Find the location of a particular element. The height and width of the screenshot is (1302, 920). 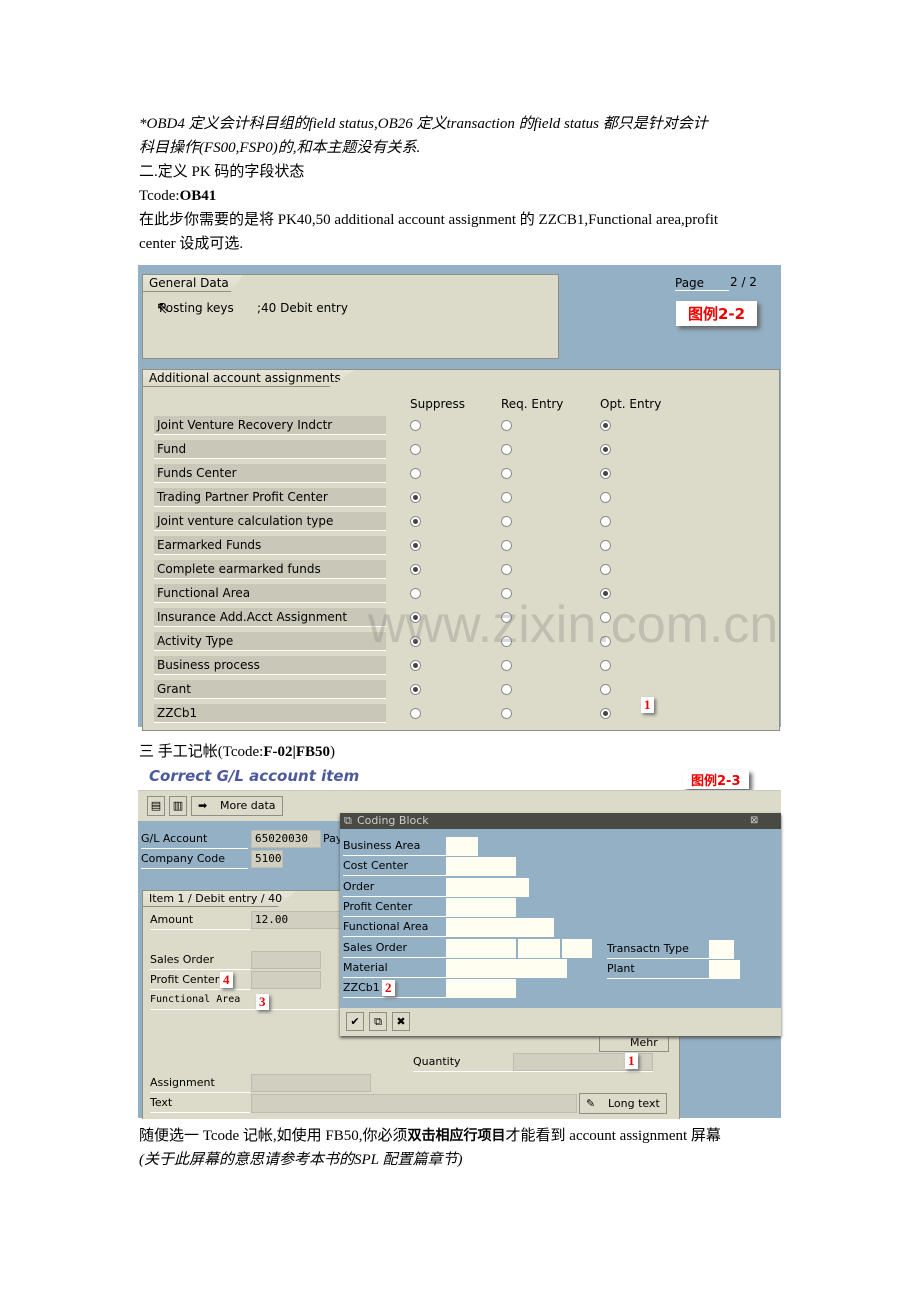

column-req-entry: Req. Entry is located at coordinates (532, 404).